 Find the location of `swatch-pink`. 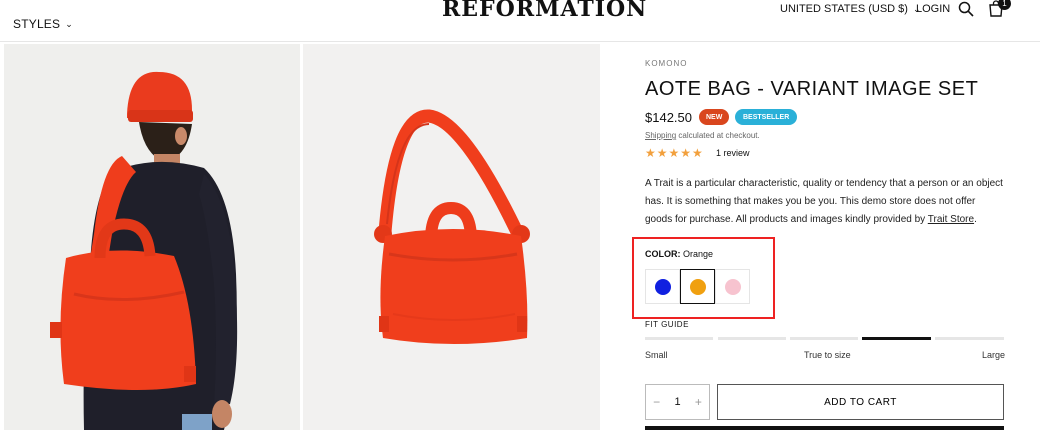

swatch-pink is located at coordinates (732, 286).